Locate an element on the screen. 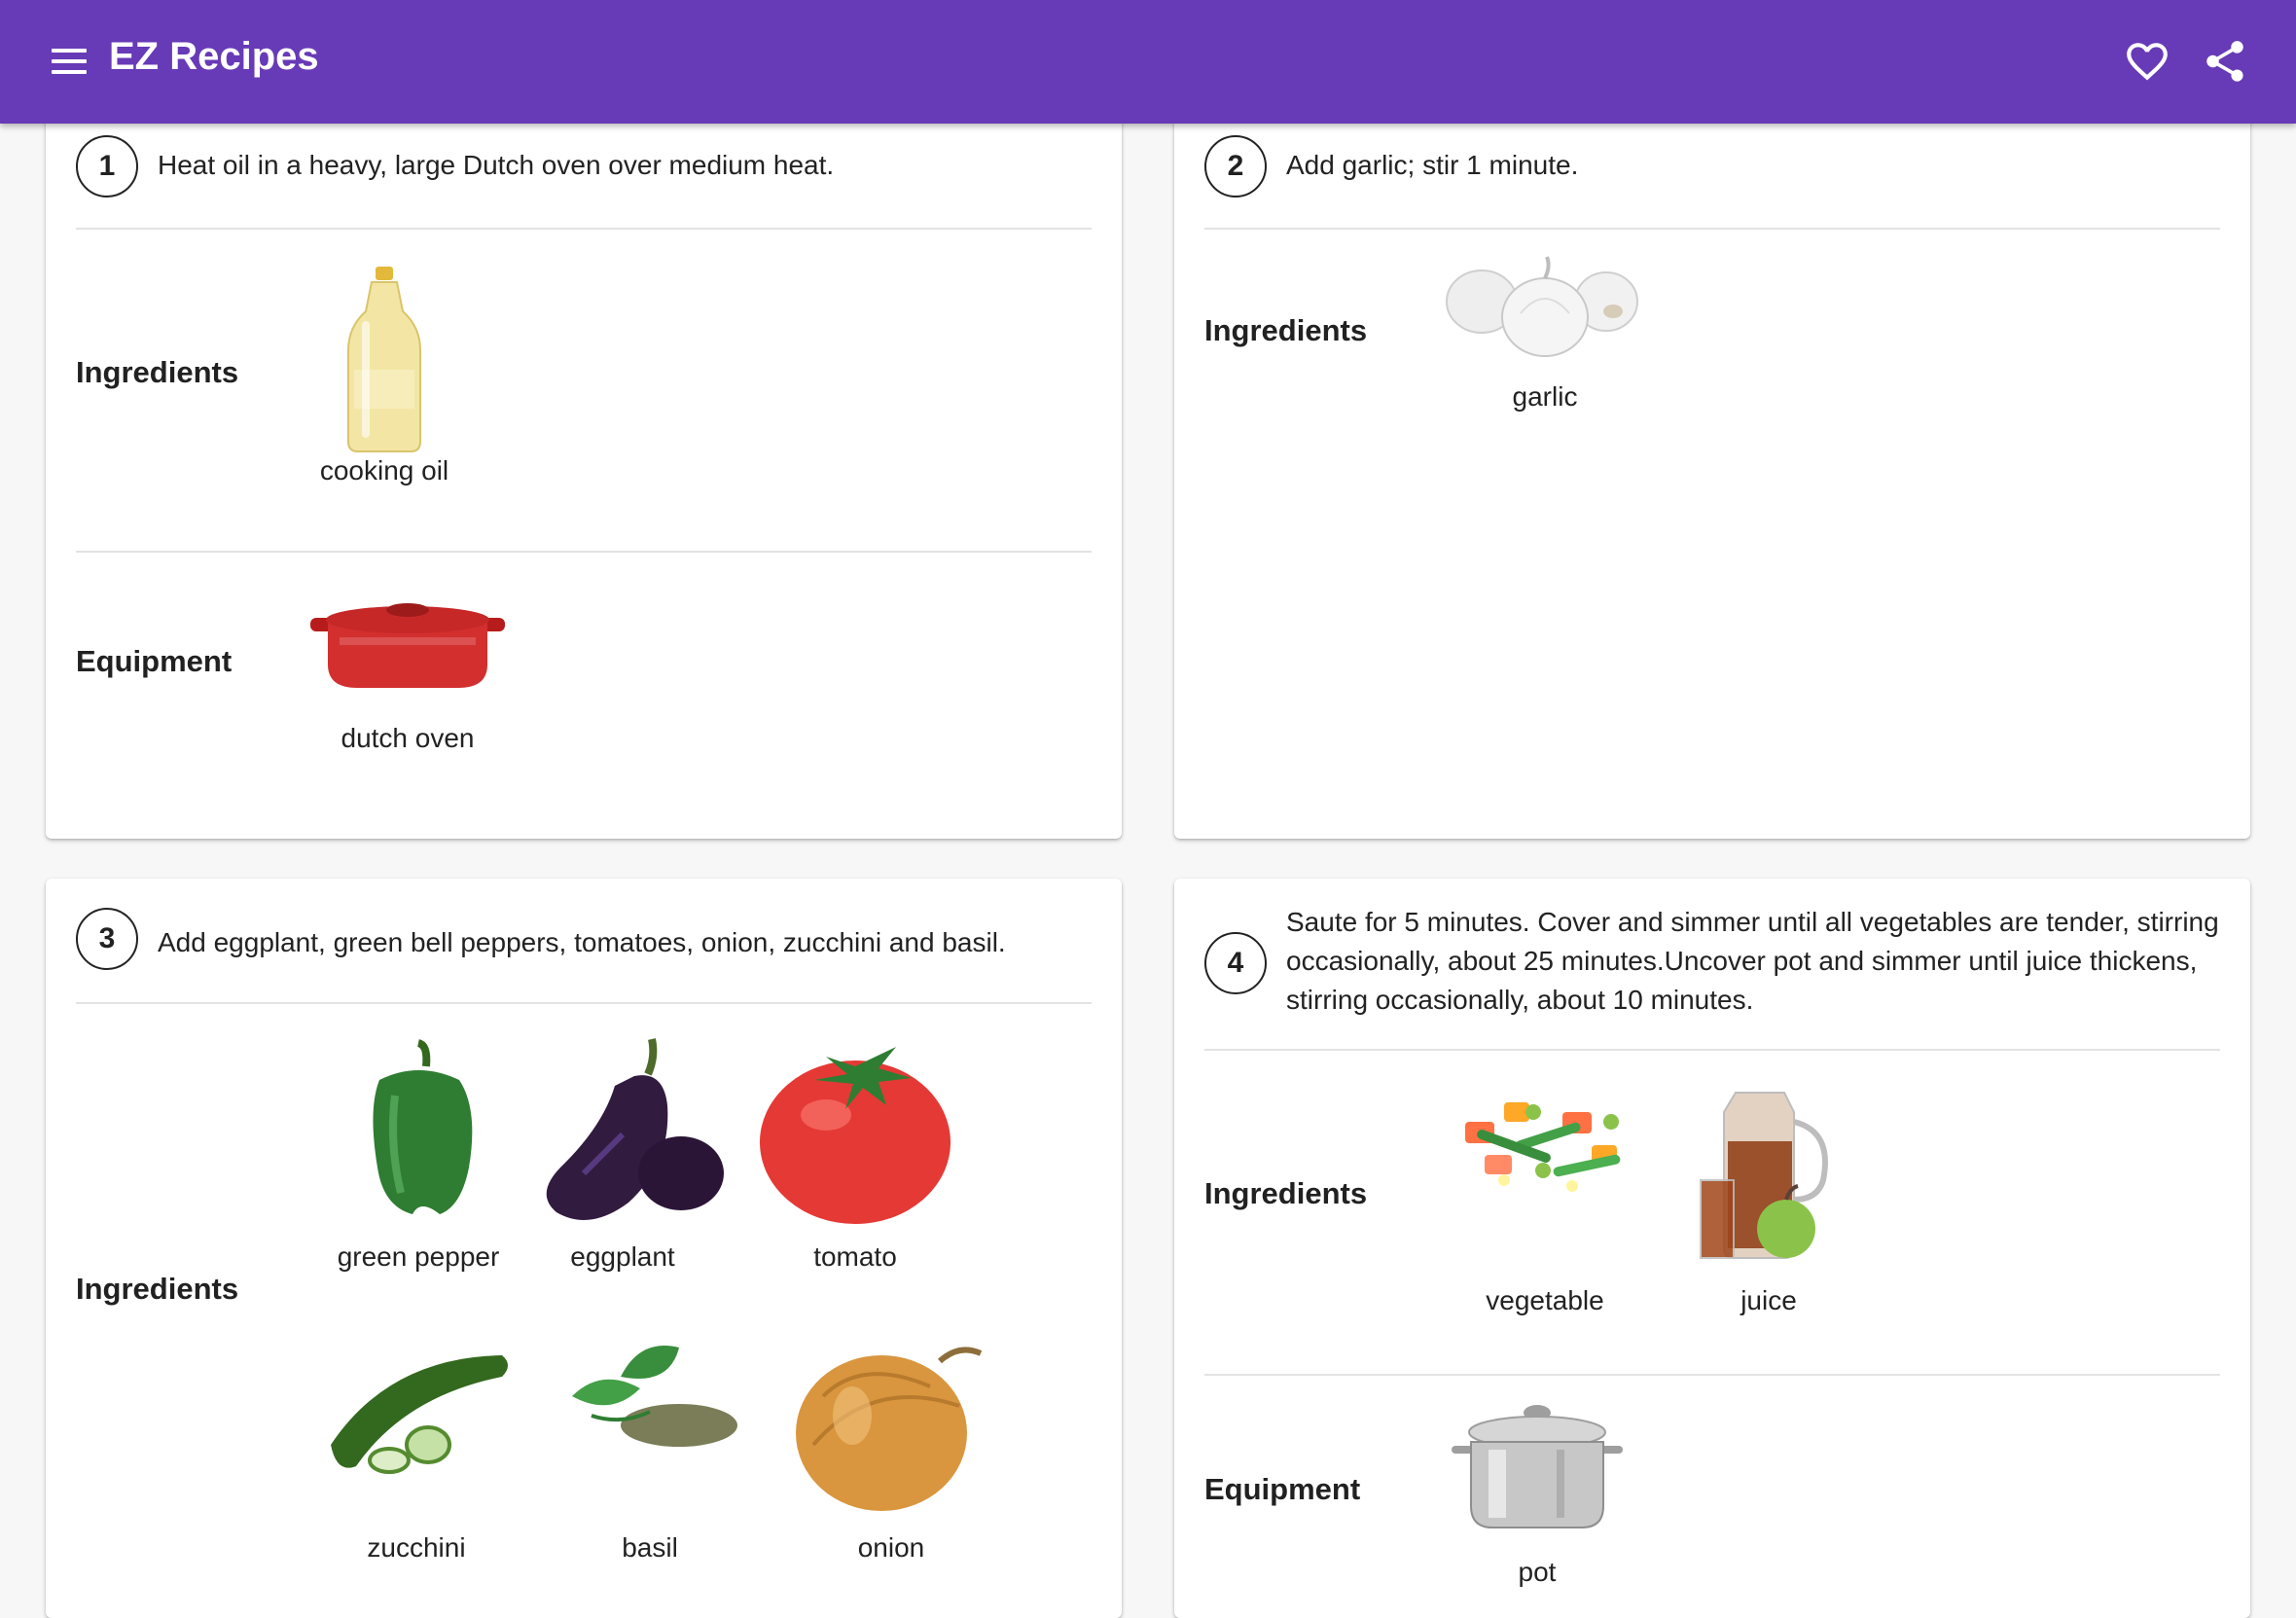  ingredient-juice: juice is located at coordinates (1768, 1202).